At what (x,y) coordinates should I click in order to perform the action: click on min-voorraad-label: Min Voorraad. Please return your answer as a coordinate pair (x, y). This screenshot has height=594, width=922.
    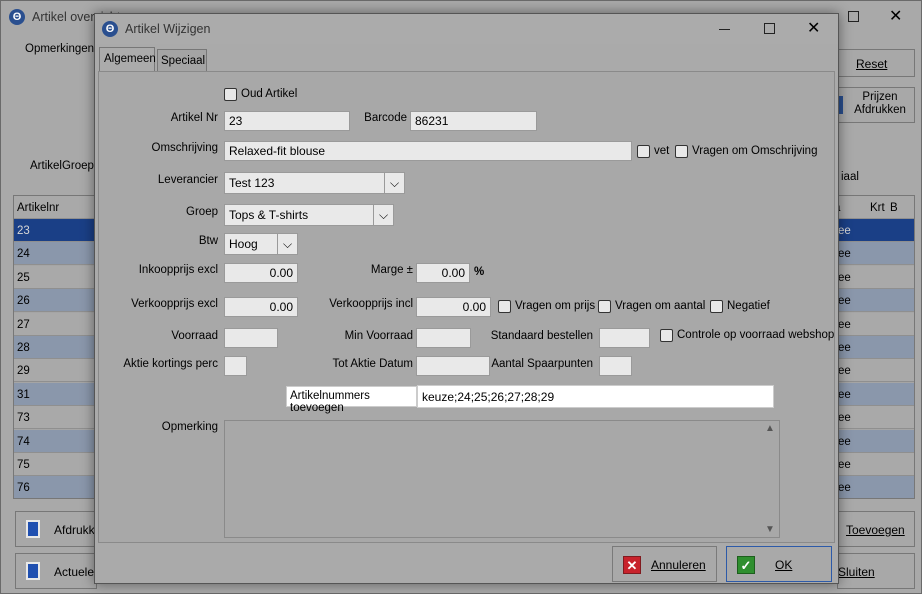
    Looking at the image, I should click on (378, 336).